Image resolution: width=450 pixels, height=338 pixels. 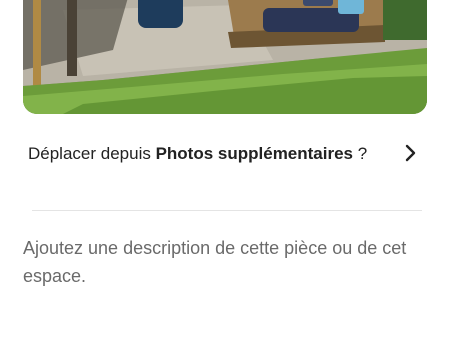 What do you see at coordinates (227, 210) in the screenshot?
I see `section-divider` at bounding box center [227, 210].